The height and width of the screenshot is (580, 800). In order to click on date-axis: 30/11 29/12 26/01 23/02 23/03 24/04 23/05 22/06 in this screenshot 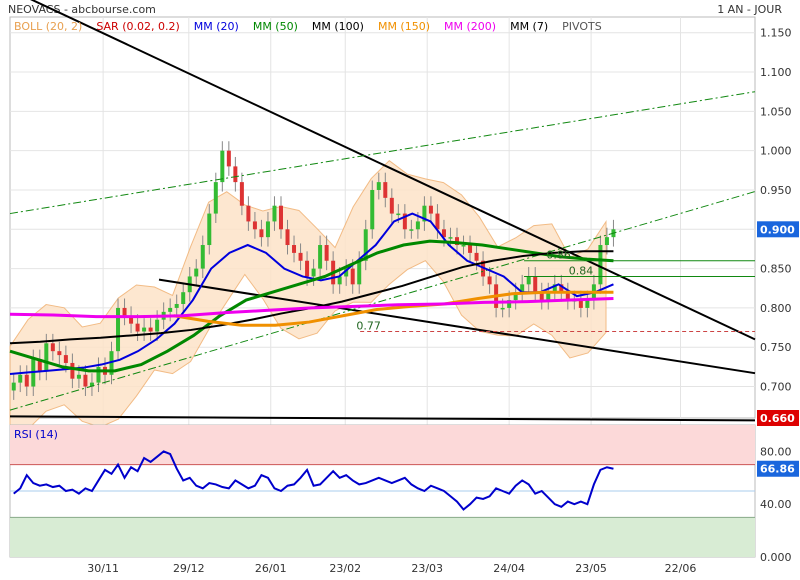, I will do `click(391, 568)`.